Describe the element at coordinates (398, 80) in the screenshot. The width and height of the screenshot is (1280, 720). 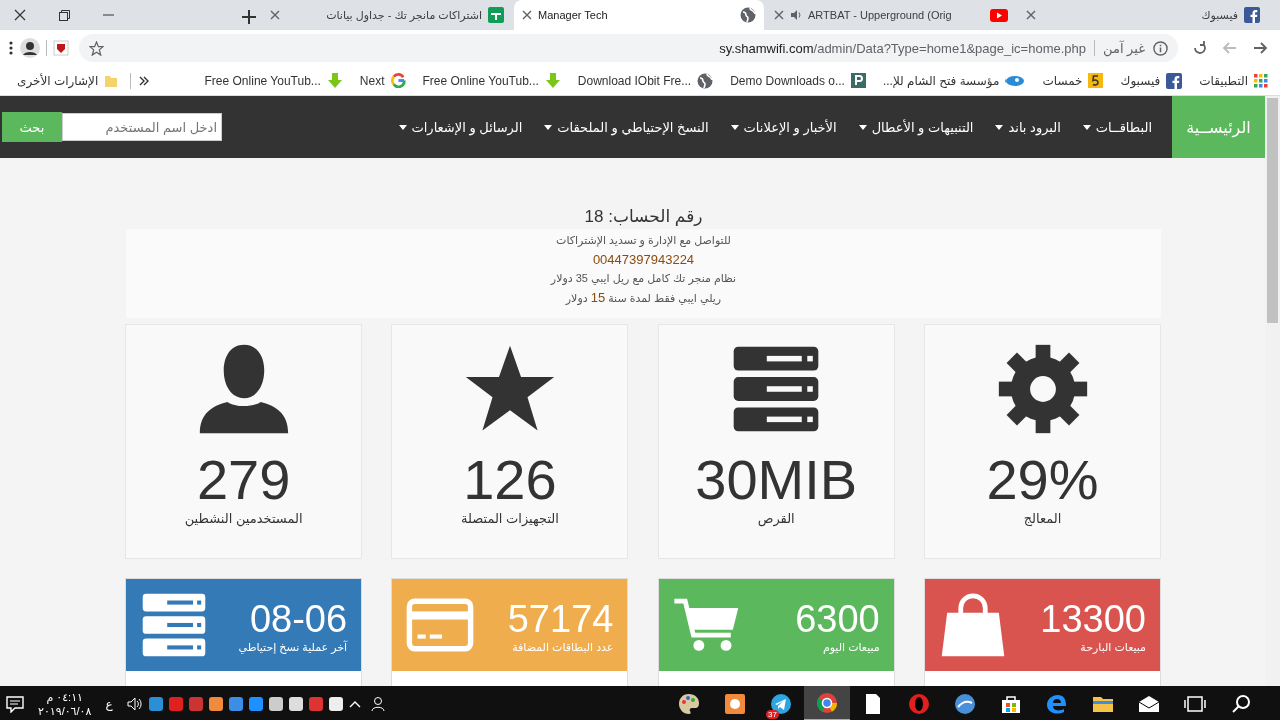
I see `google-icon` at that location.